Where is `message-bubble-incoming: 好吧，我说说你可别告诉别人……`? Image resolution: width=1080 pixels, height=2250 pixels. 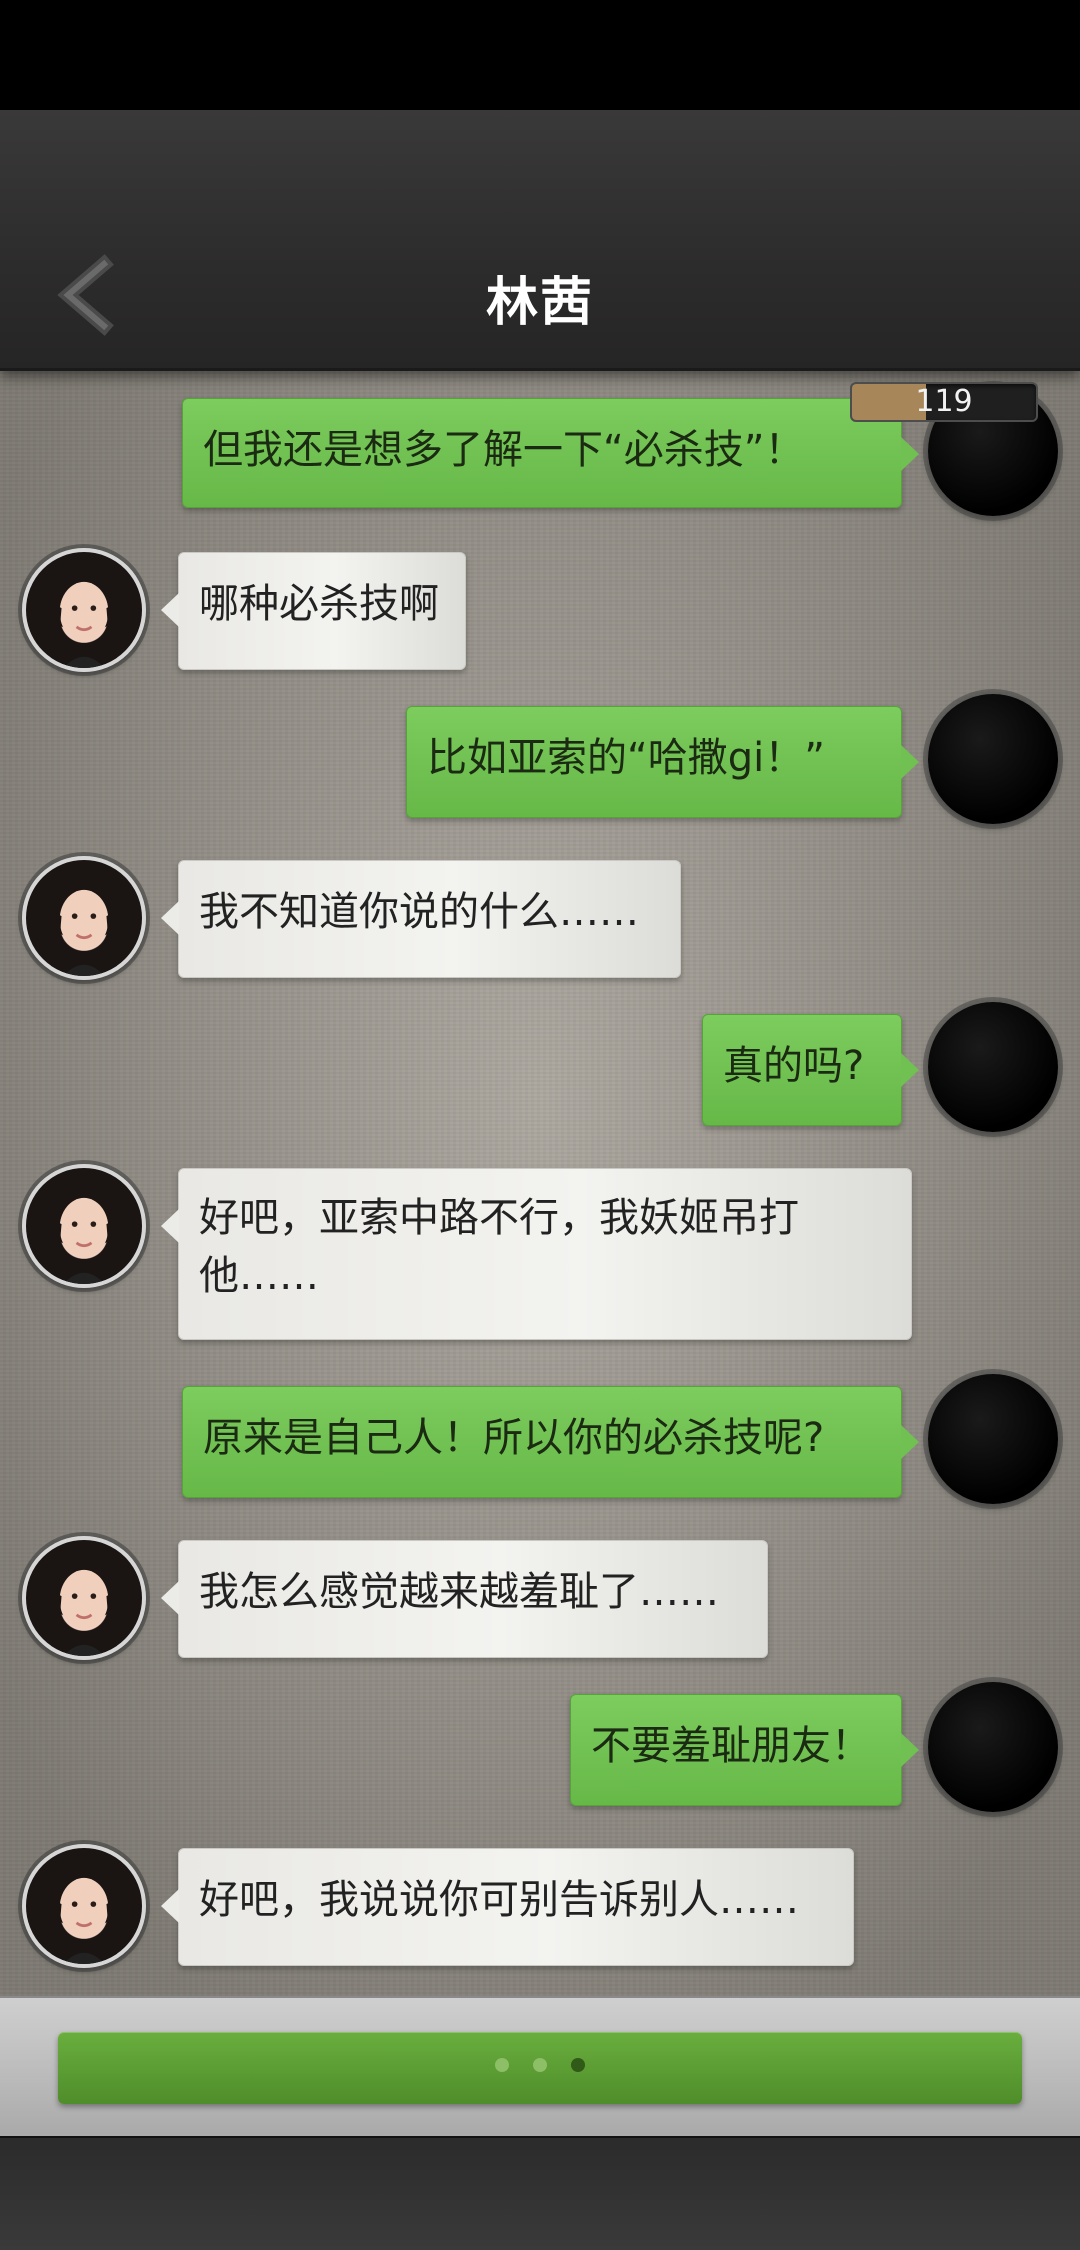 message-bubble-incoming: 好吧，我说说你可别告诉别人…… is located at coordinates (507, 1907).